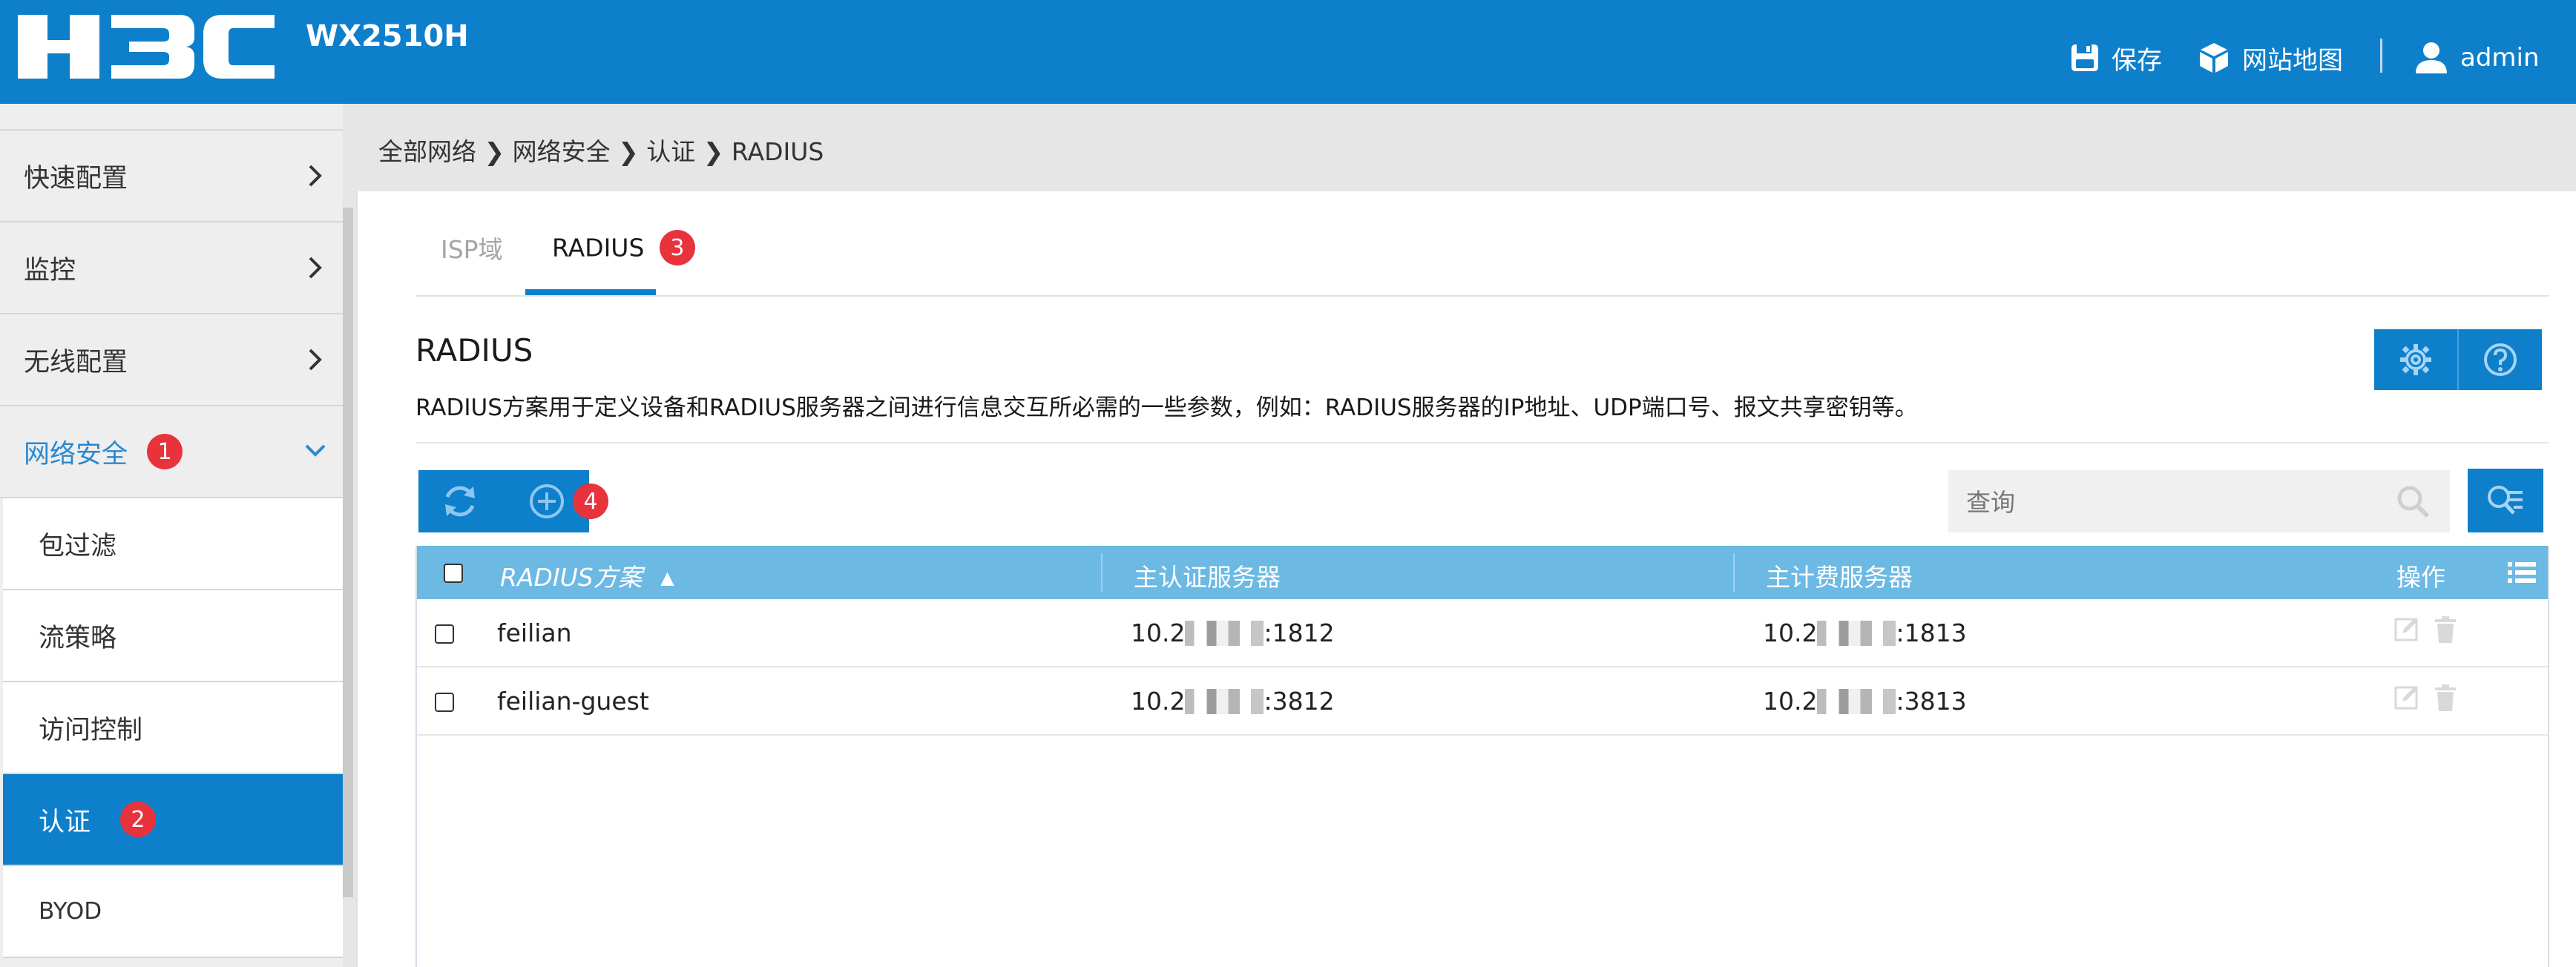 The width and height of the screenshot is (2576, 967). What do you see at coordinates (547, 501) in the screenshot?
I see `add-circle-icon` at bounding box center [547, 501].